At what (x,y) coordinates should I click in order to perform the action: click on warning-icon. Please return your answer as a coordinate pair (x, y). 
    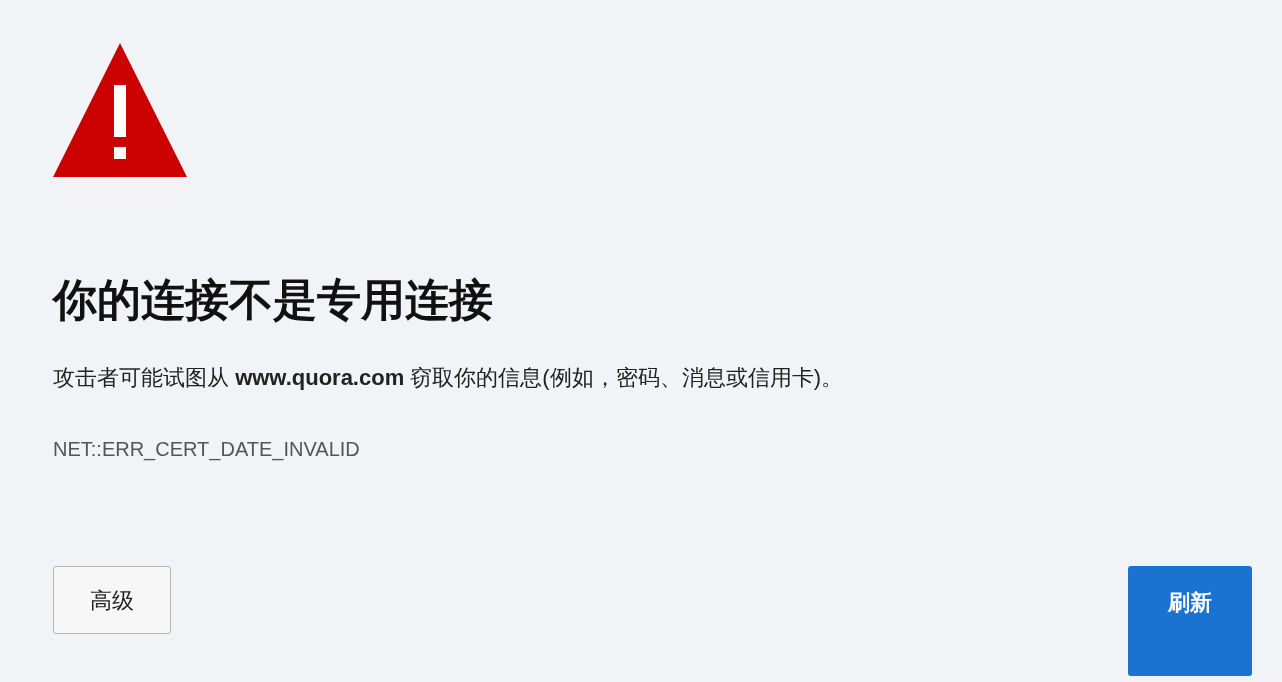
    Looking at the image, I should click on (120, 110).